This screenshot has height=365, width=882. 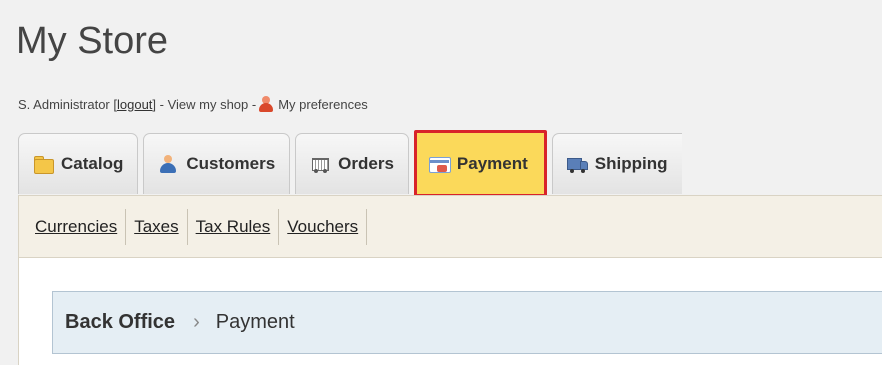 I want to click on tab-label: Payment, so click(x=492, y=163).